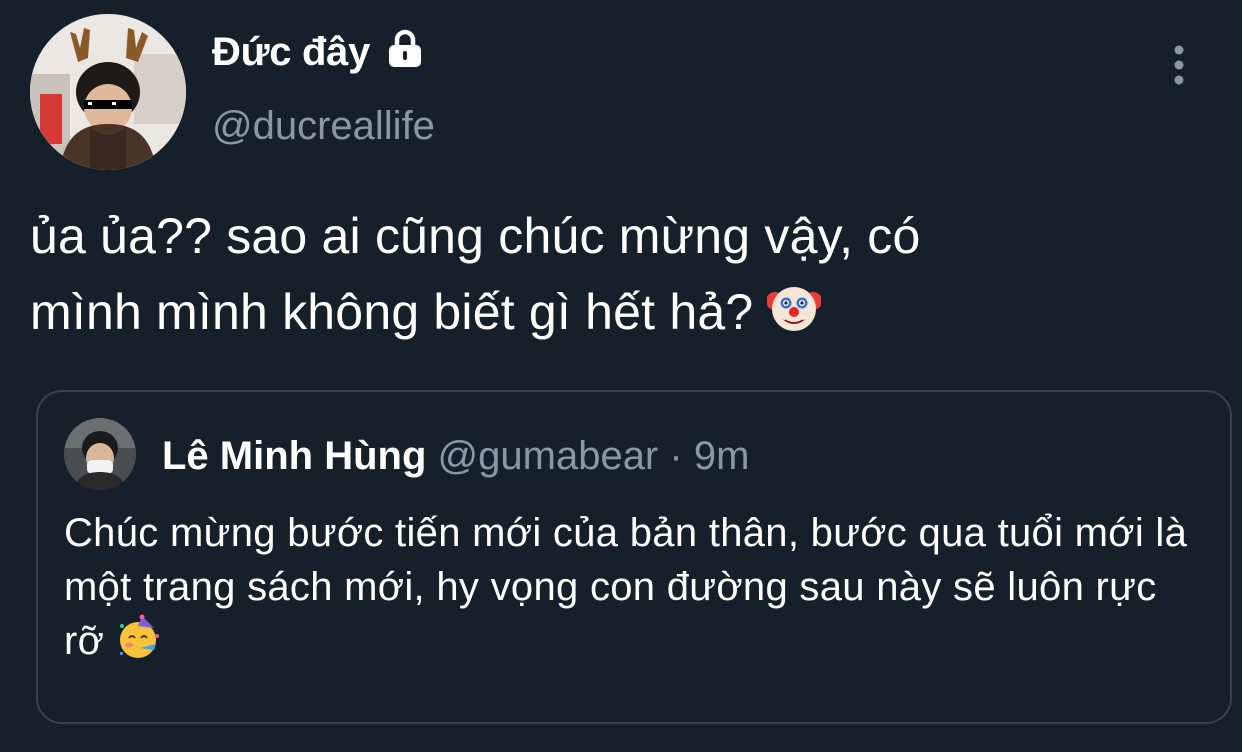 The height and width of the screenshot is (752, 1242). I want to click on quoted-handle: @gumabear, so click(548, 456).